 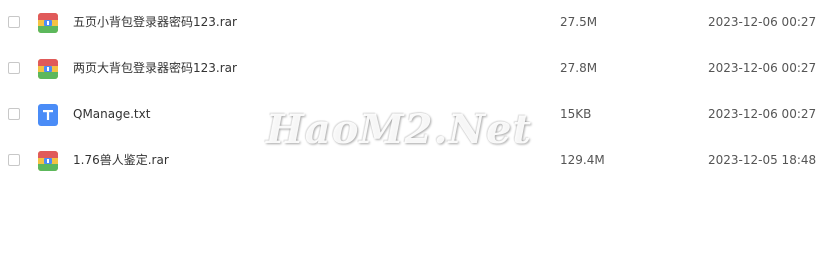 What do you see at coordinates (579, 68) in the screenshot?
I see `file-size: 27.8M` at bounding box center [579, 68].